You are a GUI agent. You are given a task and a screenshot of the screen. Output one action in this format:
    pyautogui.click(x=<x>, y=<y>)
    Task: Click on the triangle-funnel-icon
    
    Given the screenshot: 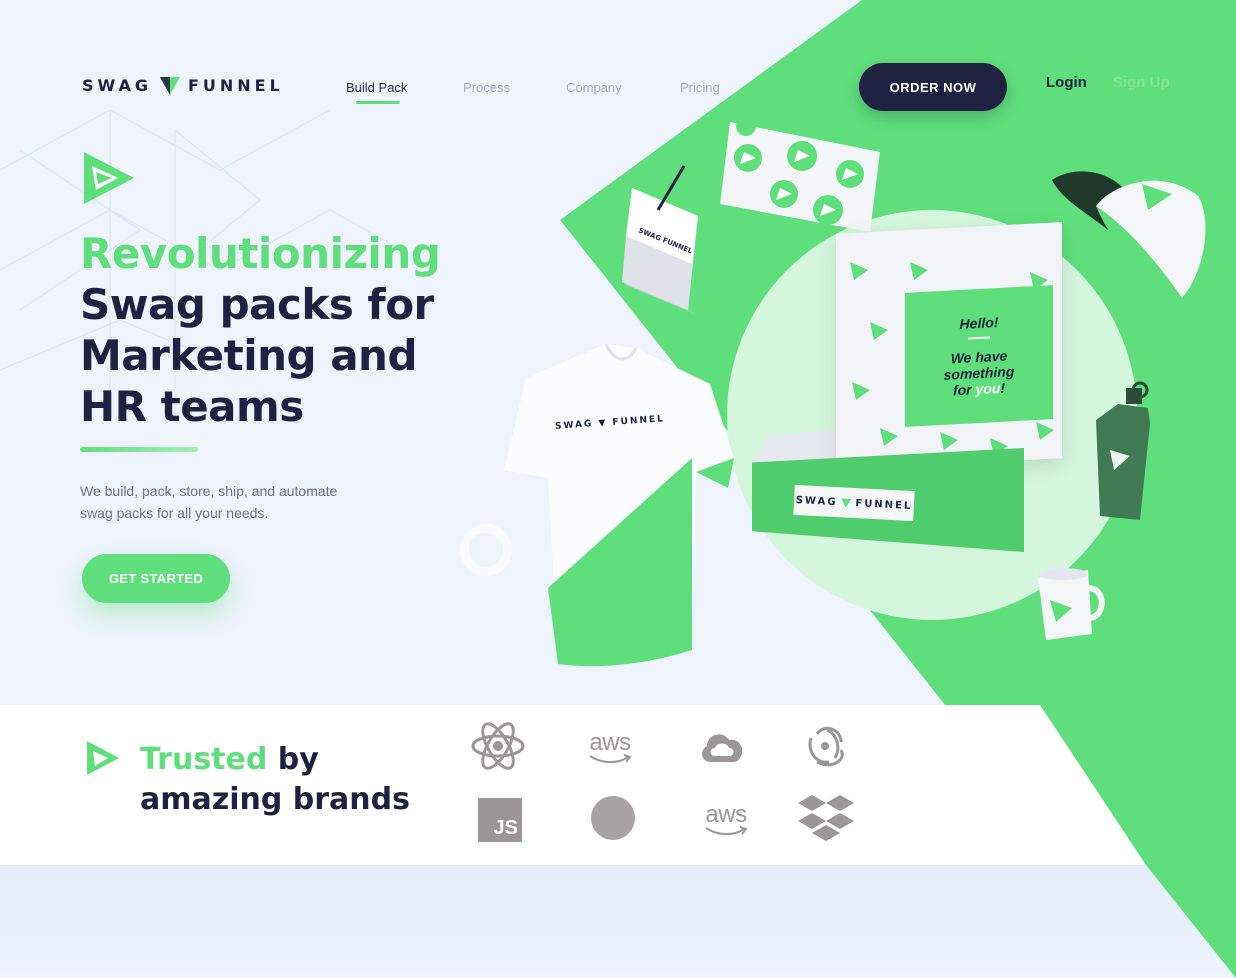 What is the action you would take?
    pyautogui.click(x=169, y=85)
    